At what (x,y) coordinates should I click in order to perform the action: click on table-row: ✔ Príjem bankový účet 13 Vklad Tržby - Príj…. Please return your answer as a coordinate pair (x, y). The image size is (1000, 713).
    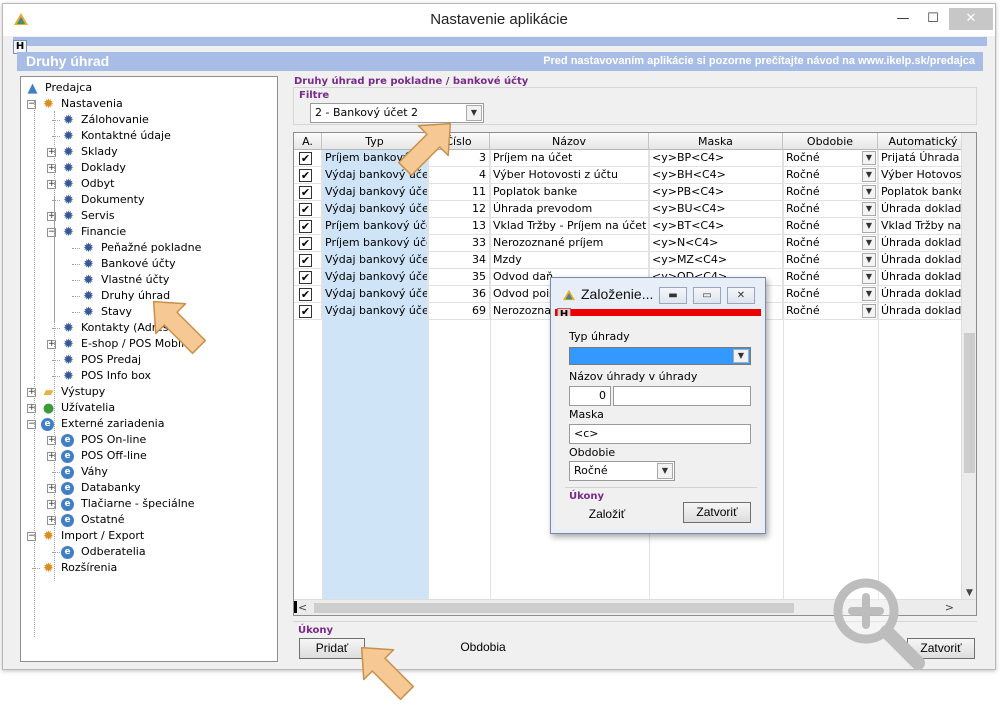
    Looking at the image, I should click on (635, 226).